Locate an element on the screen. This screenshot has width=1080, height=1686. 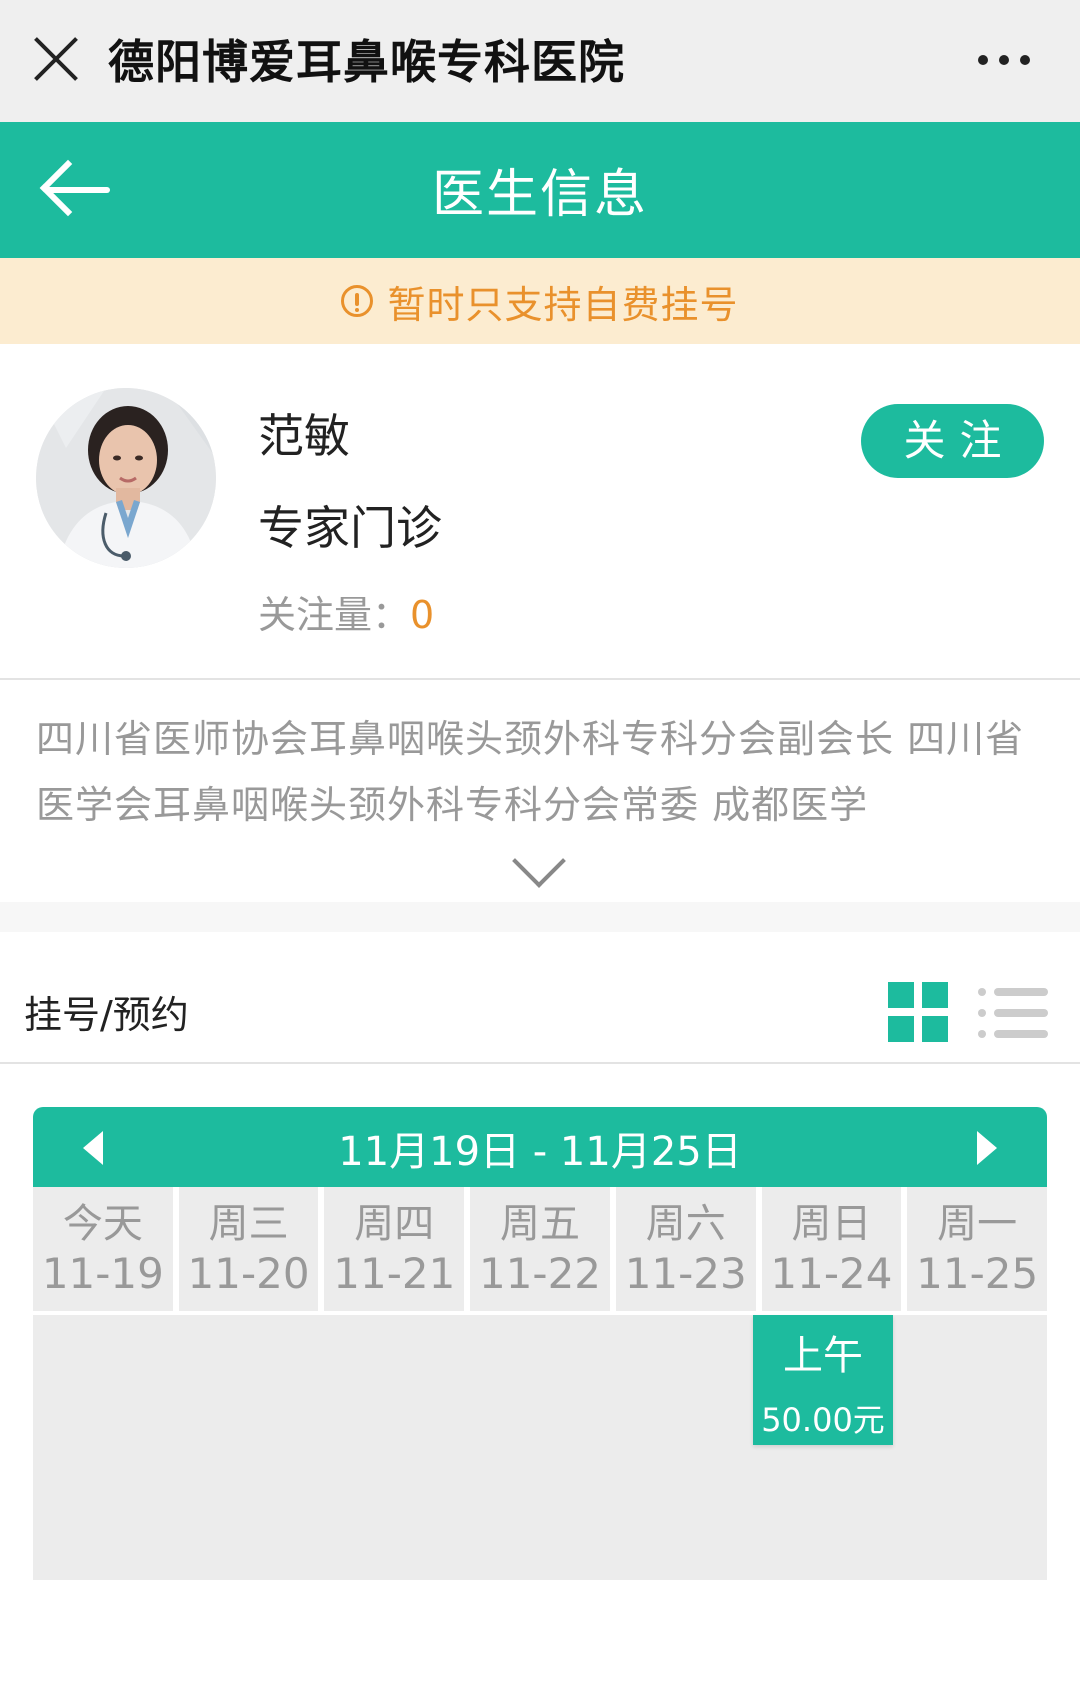
day-date: 11-24 is located at coordinates (831, 1273).